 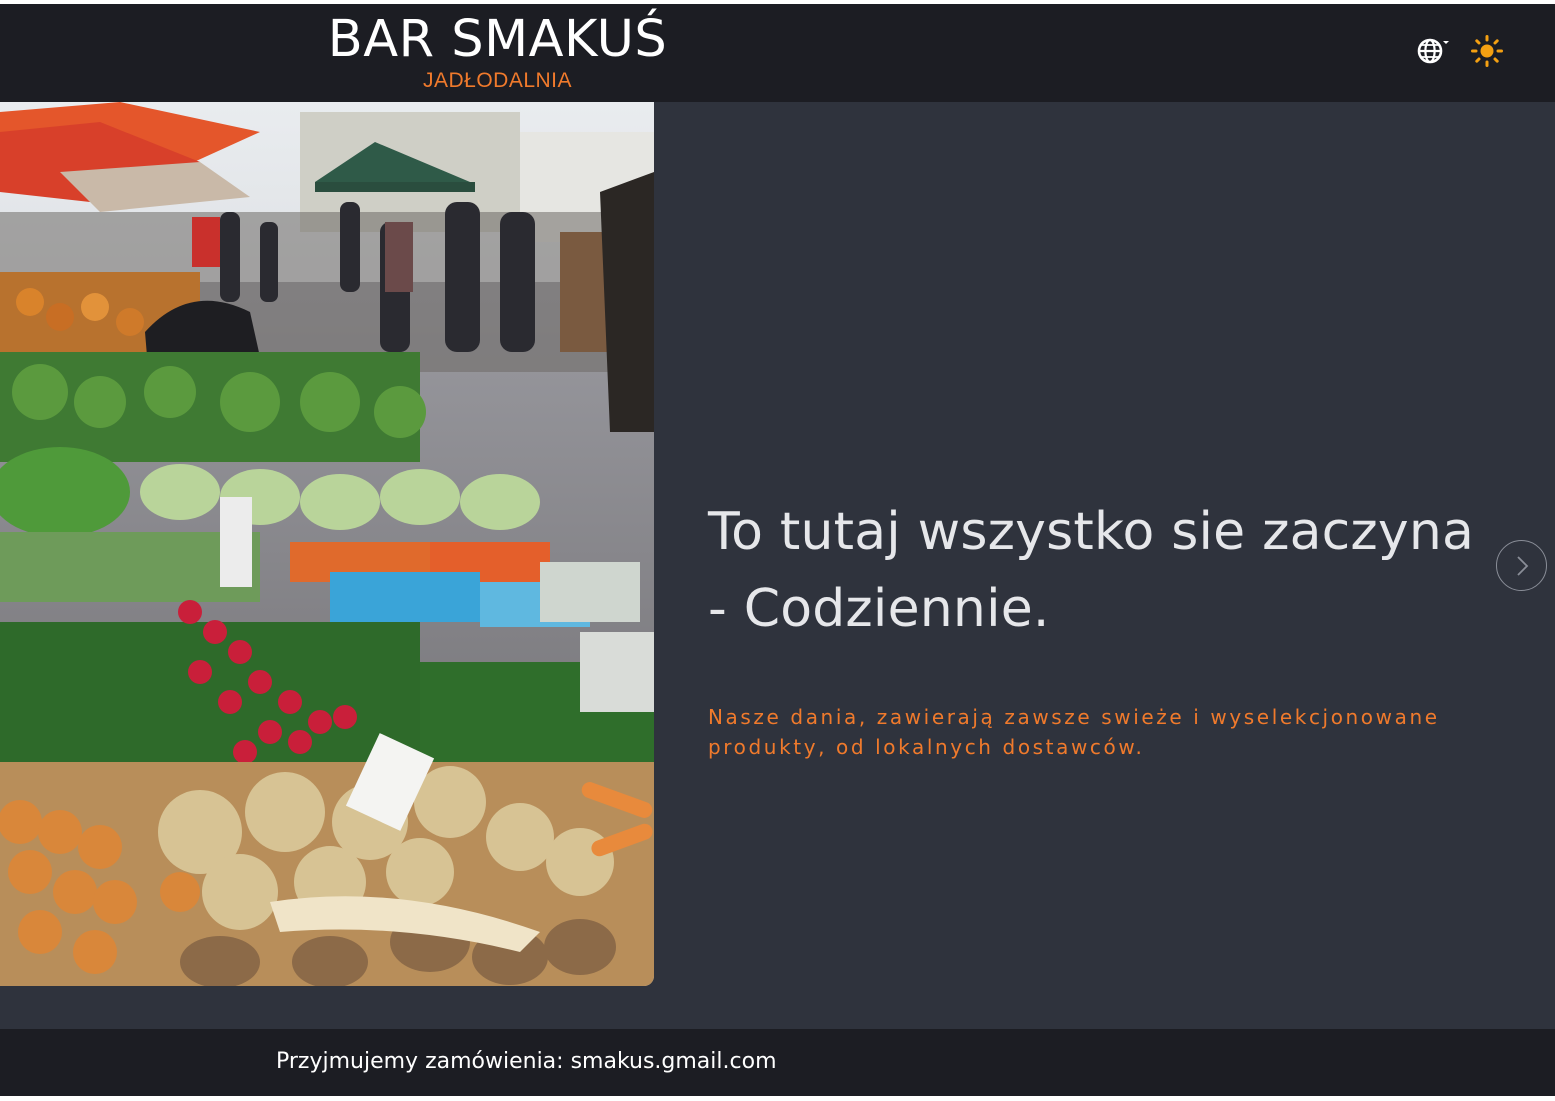 What do you see at coordinates (777, 1098) in the screenshot?
I see `bottom-border` at bounding box center [777, 1098].